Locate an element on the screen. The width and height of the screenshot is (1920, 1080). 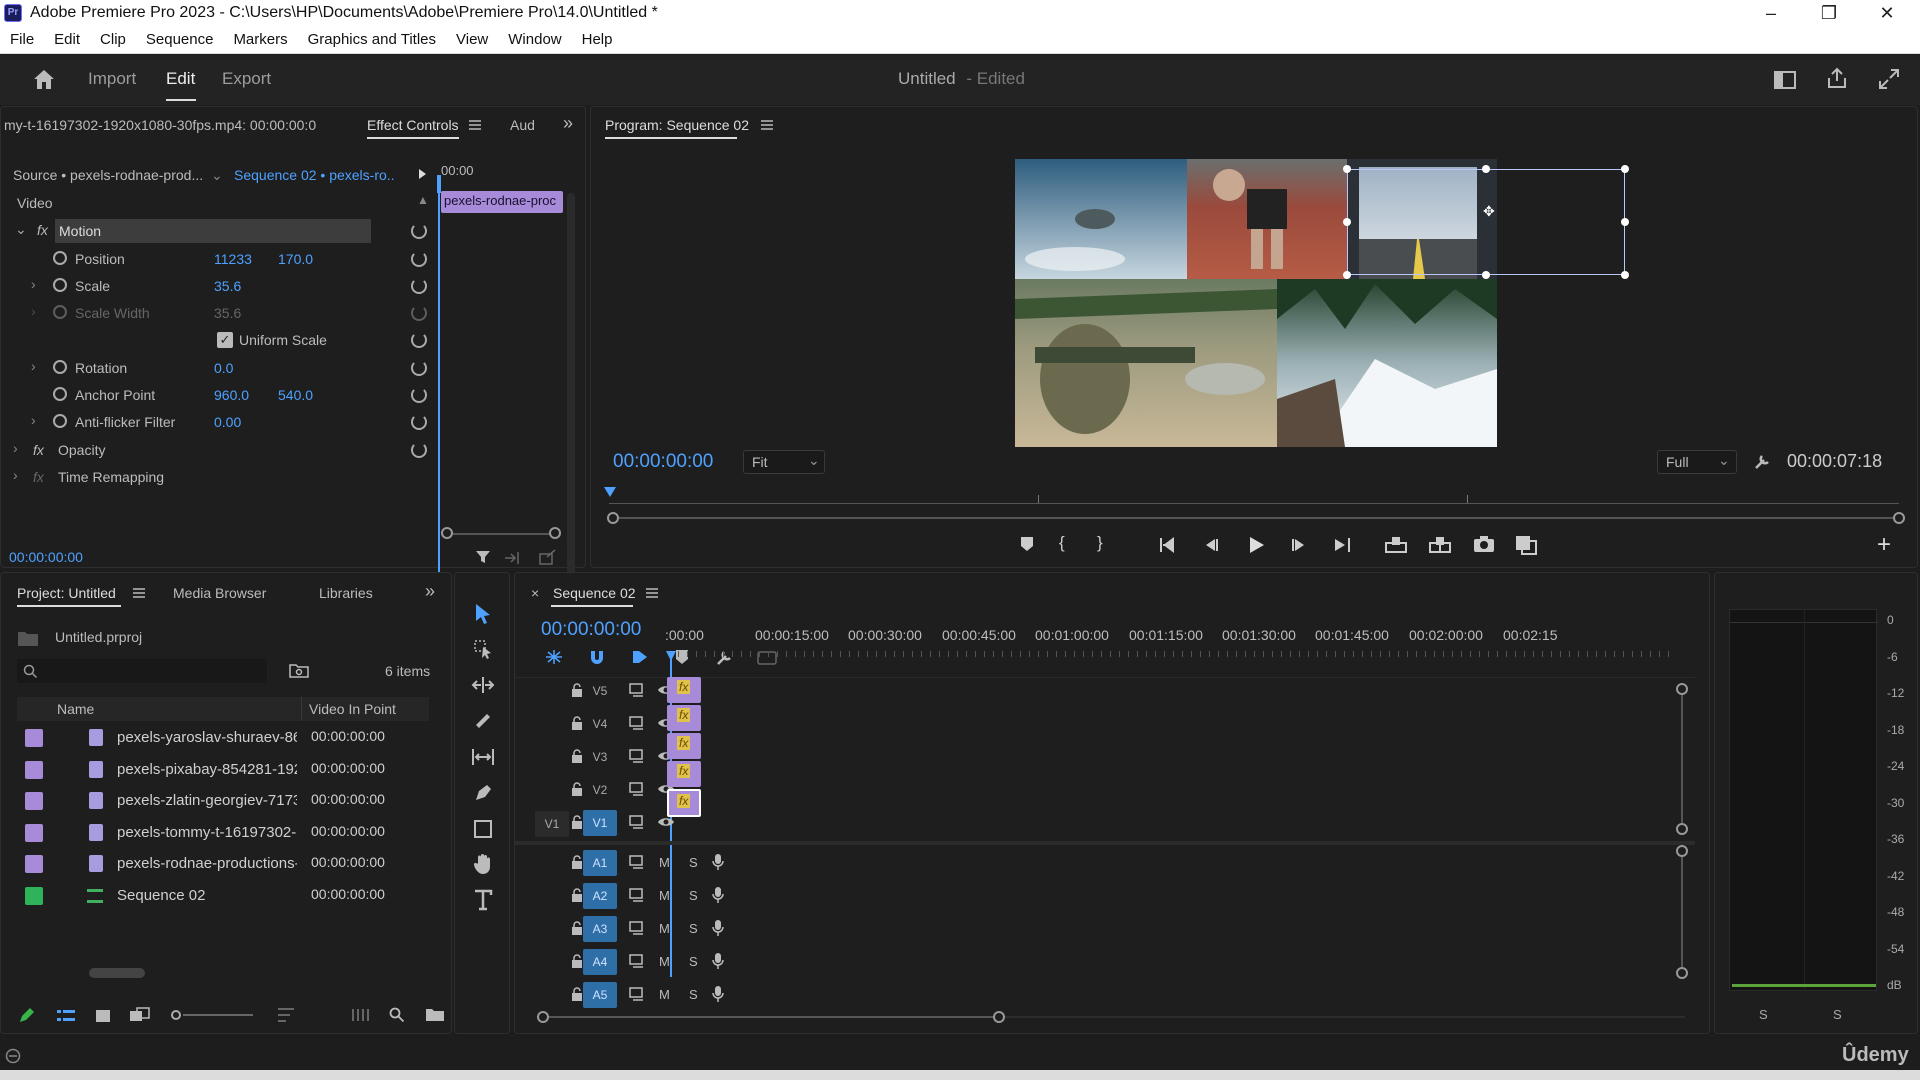
clip-v3: fx is located at coordinates (684, 746).